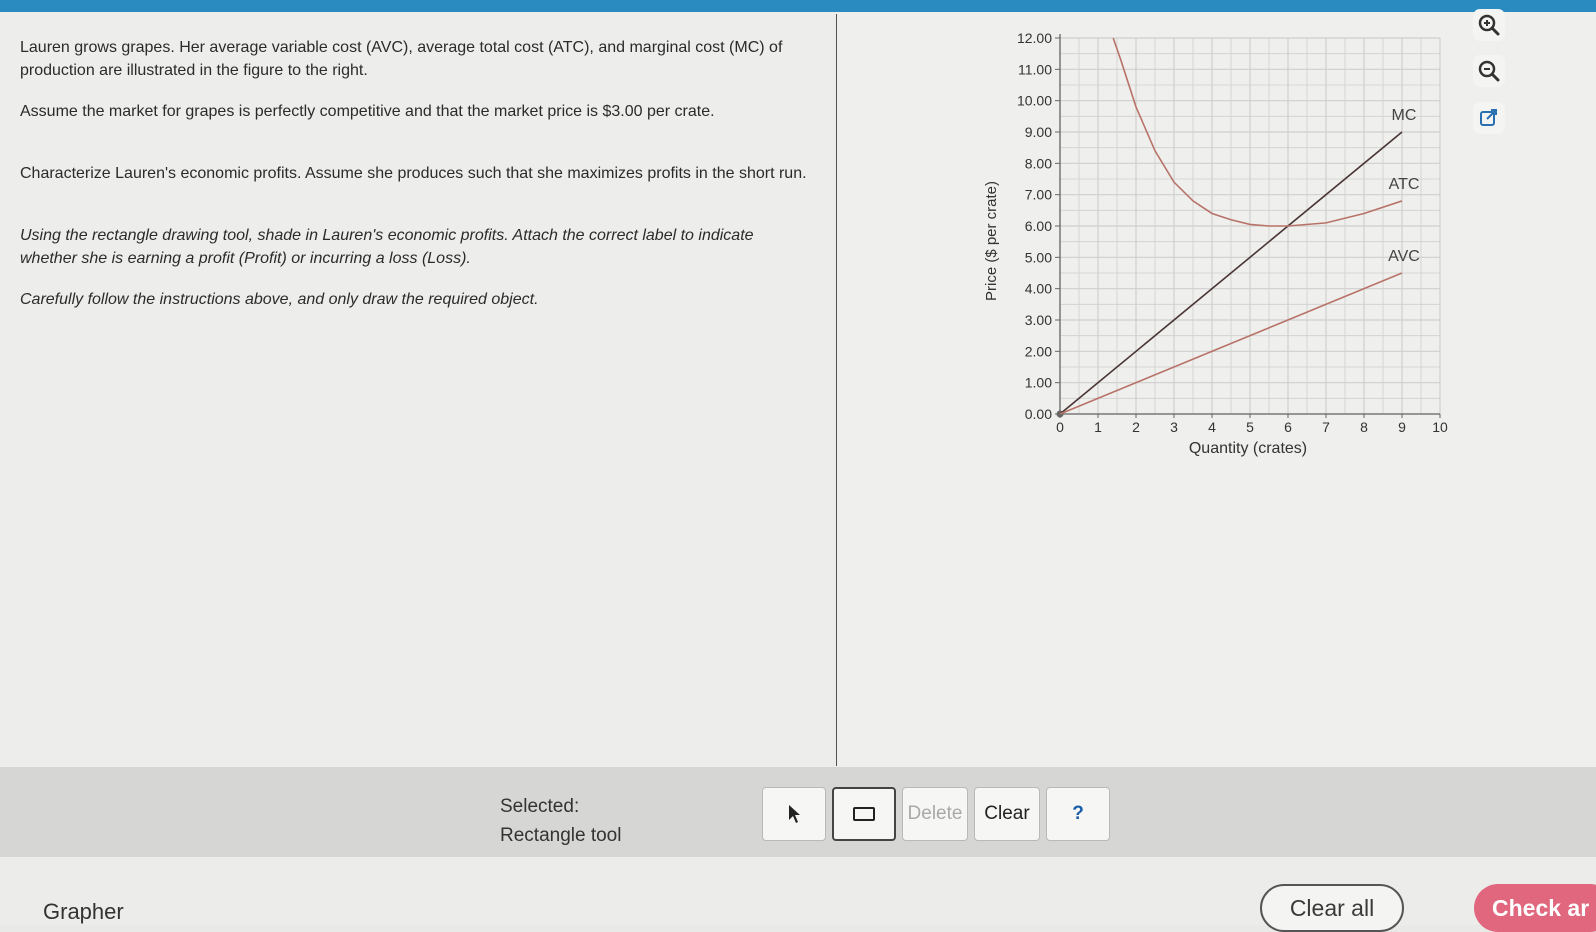  I want to click on popout-icon, so click(1488, 117).